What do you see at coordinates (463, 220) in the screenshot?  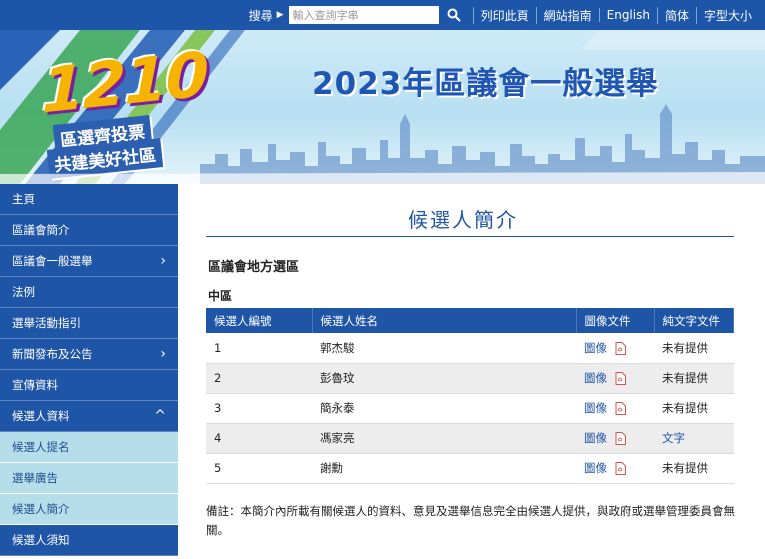 I see `page-title: 候選人簡介` at bounding box center [463, 220].